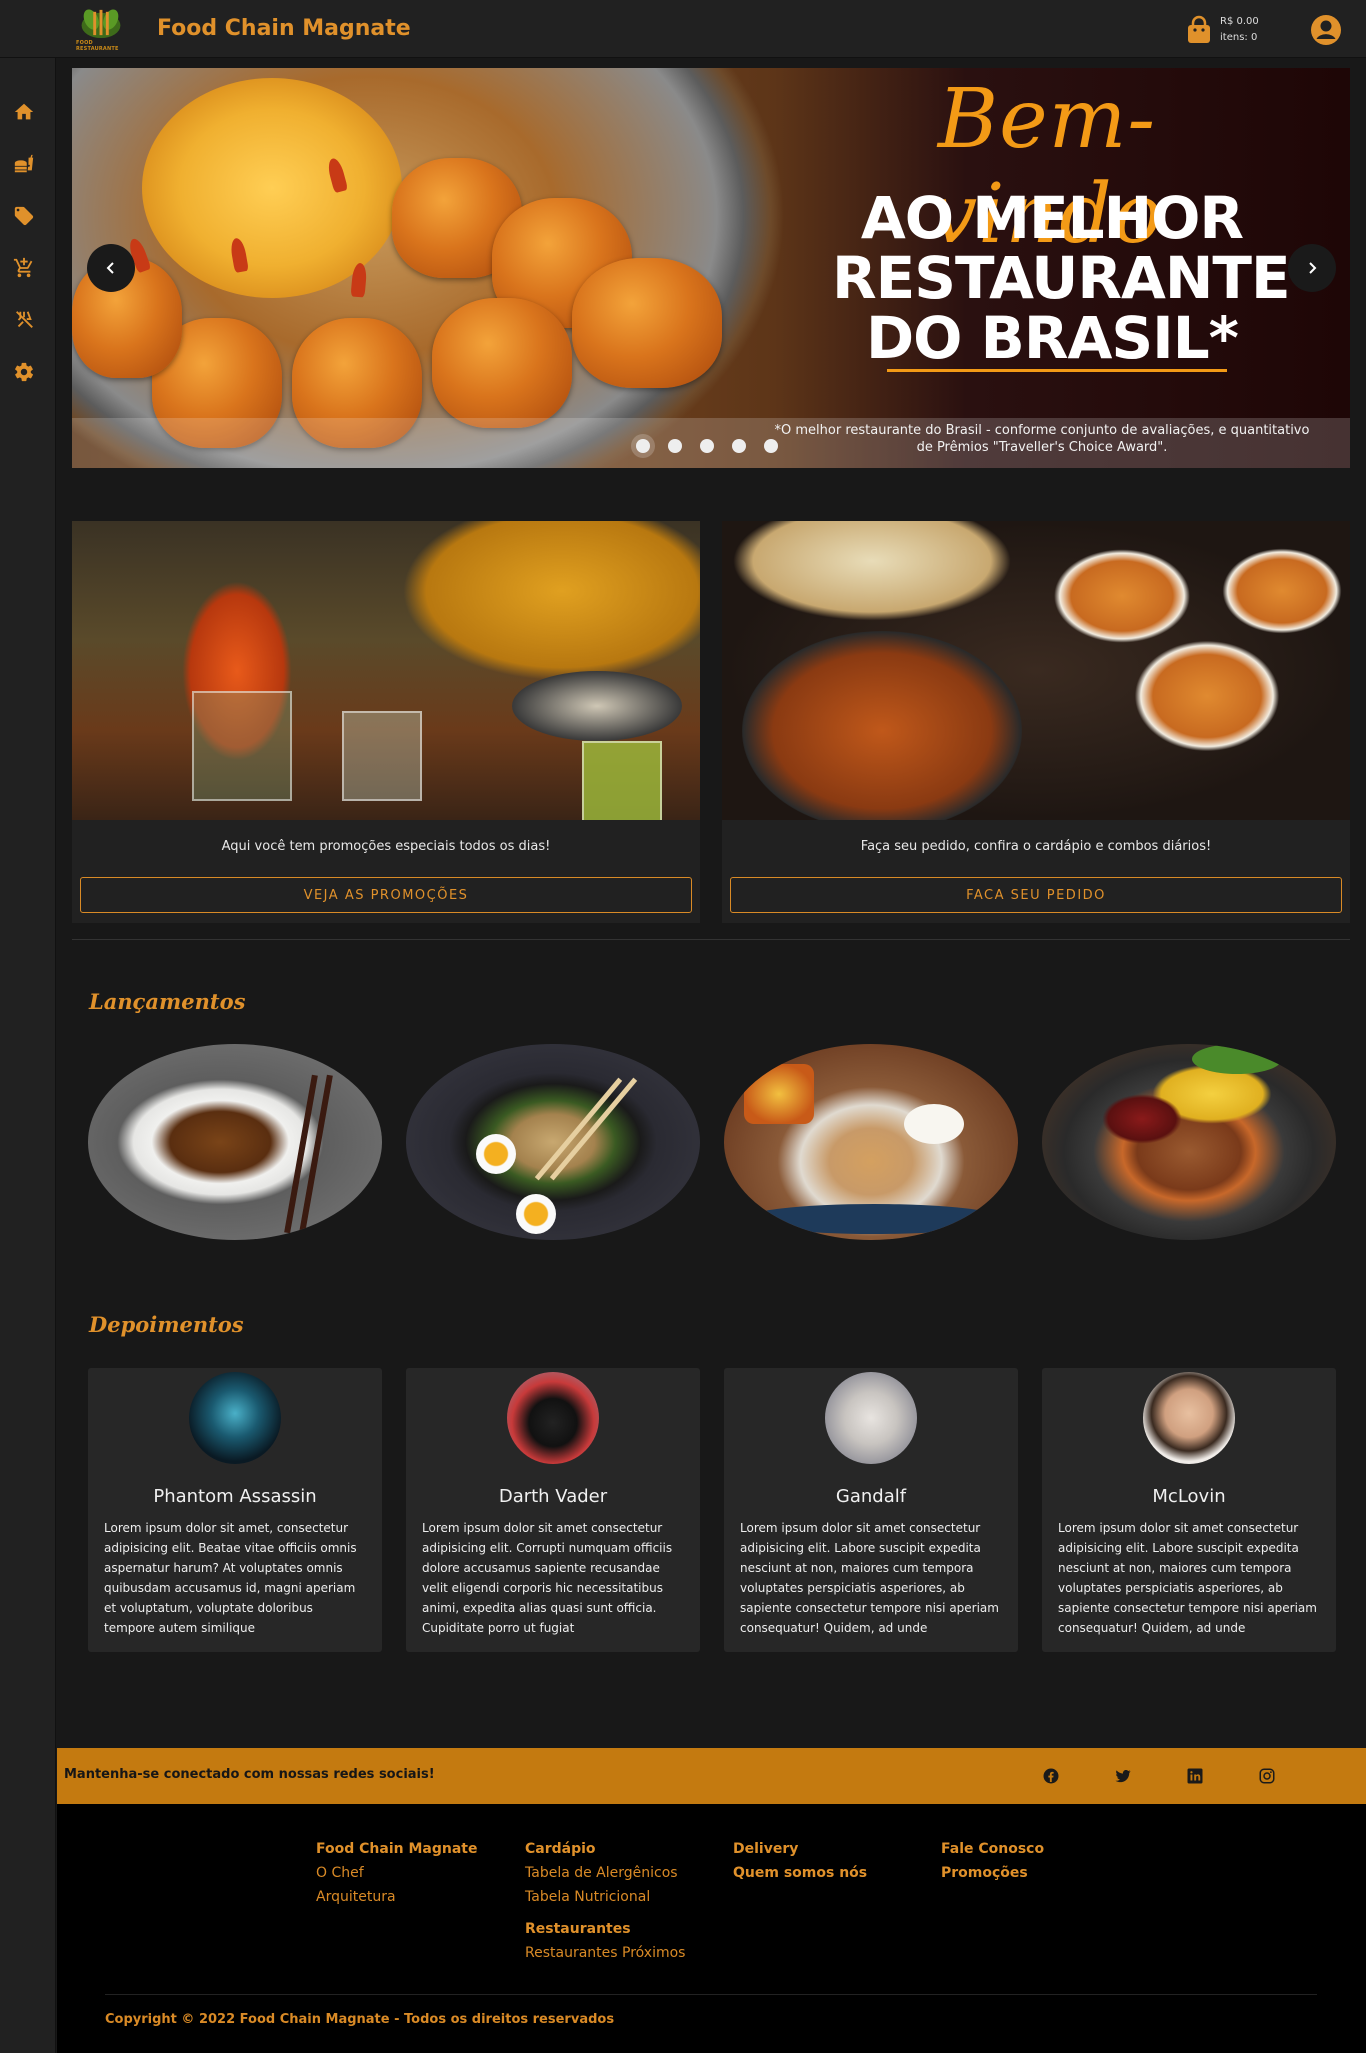  I want to click on sidebar-item-settings, so click(24, 372).